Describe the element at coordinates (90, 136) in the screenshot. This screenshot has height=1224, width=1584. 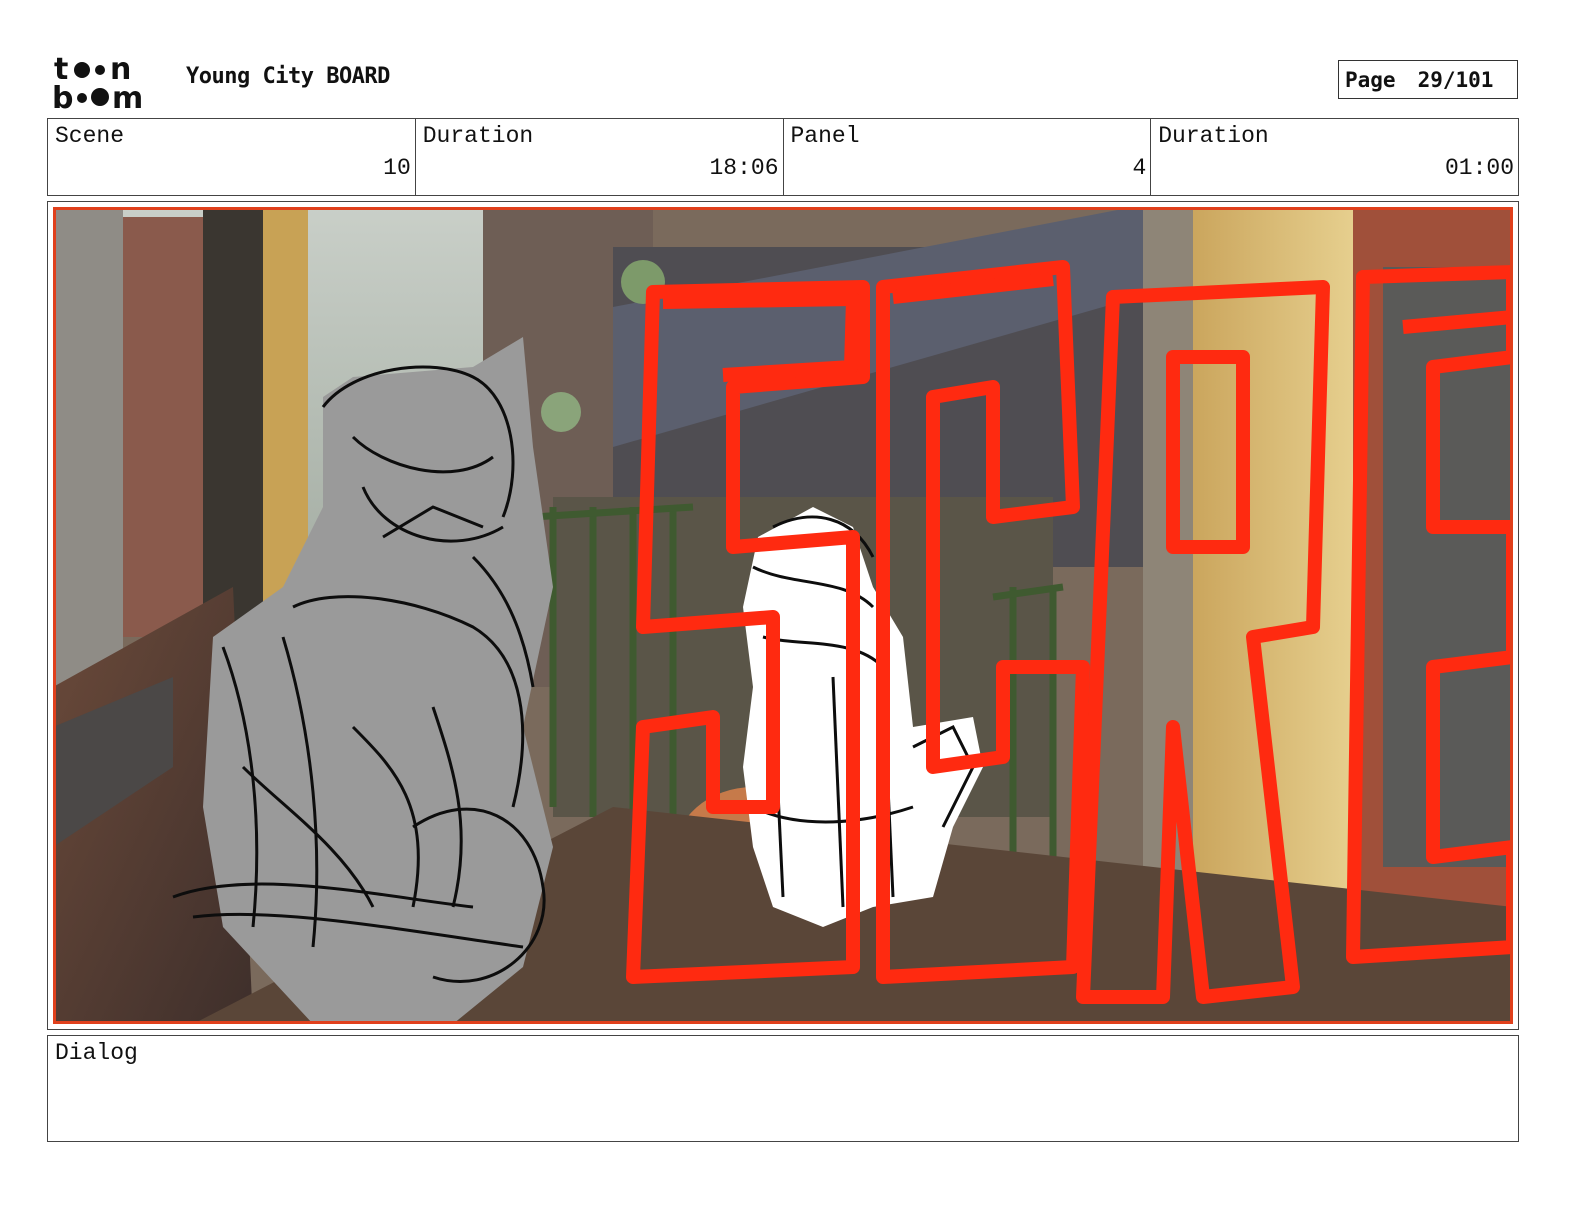
I see `scene-label: Scene` at that location.